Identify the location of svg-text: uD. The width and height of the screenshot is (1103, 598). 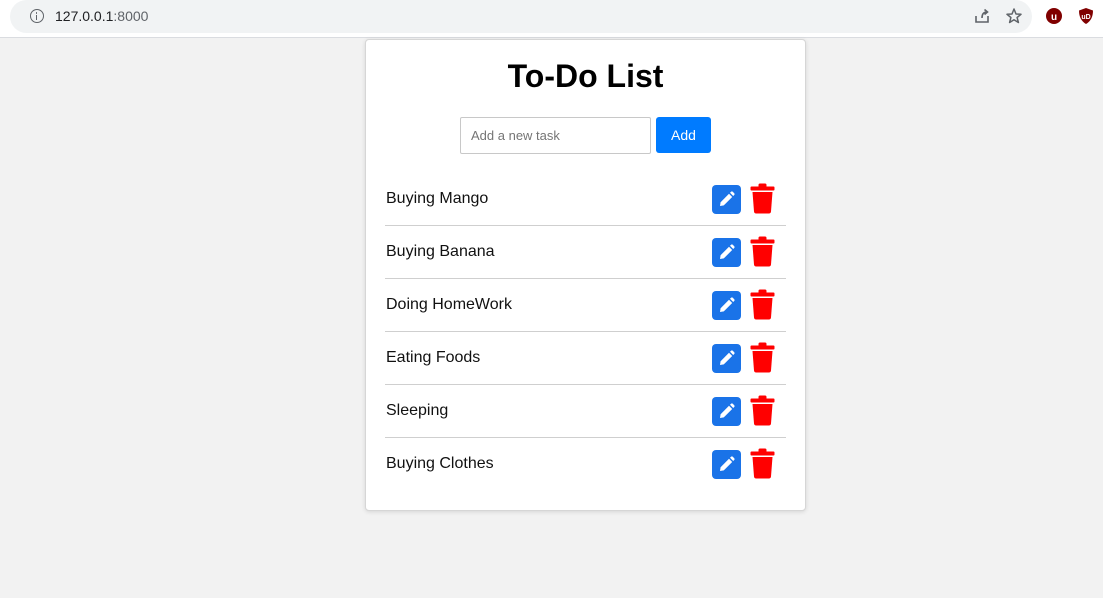
(1085, 17).